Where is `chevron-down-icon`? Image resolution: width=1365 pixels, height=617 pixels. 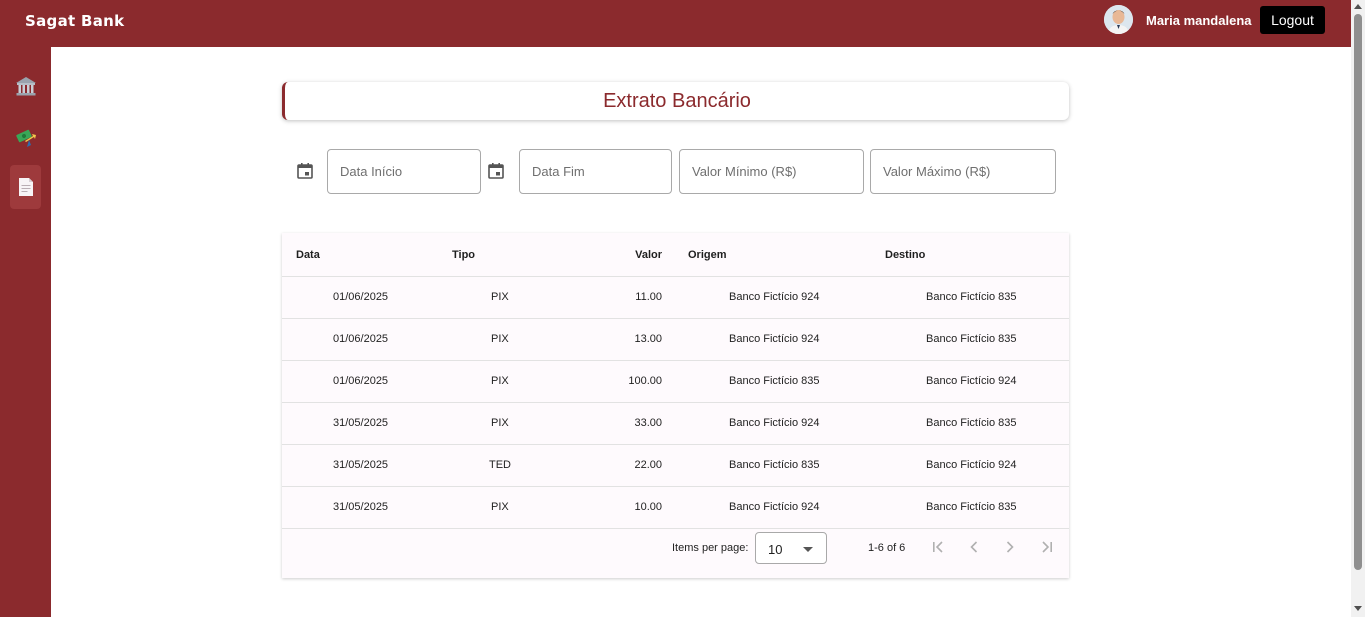 chevron-down-icon is located at coordinates (808, 549).